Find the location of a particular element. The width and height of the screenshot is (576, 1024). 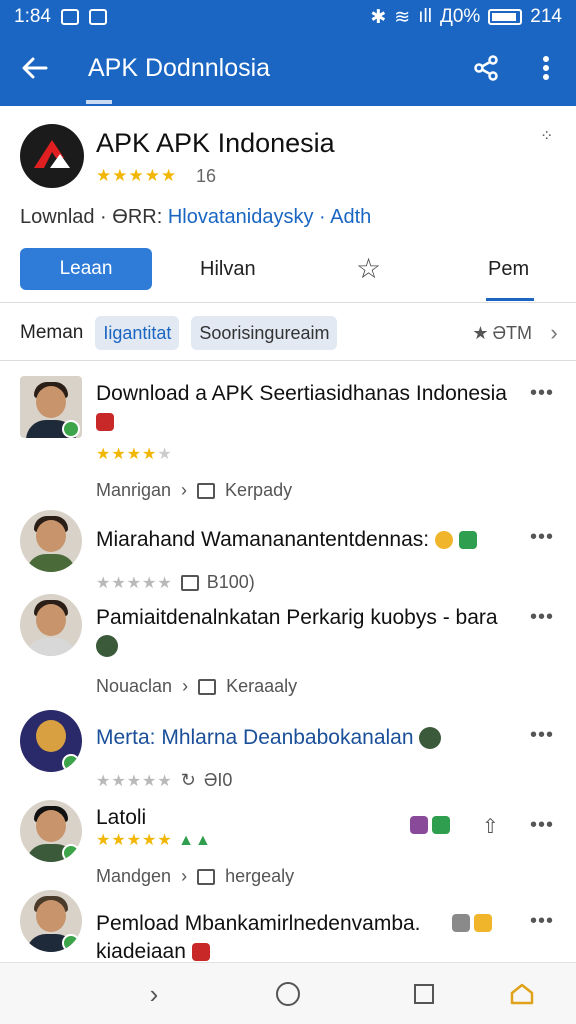

item-title-text: Download a APK Seertiasidhanas Indonesia is located at coordinates (301, 393).